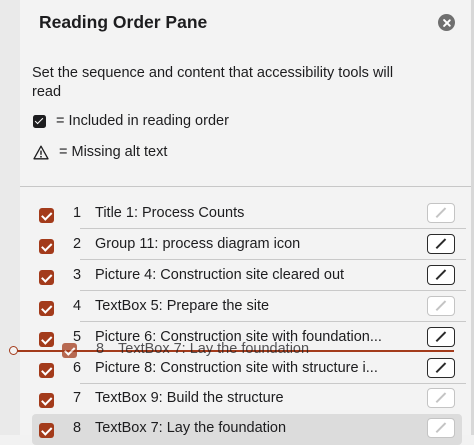  What do you see at coordinates (446, 22) in the screenshot?
I see `close-button` at bounding box center [446, 22].